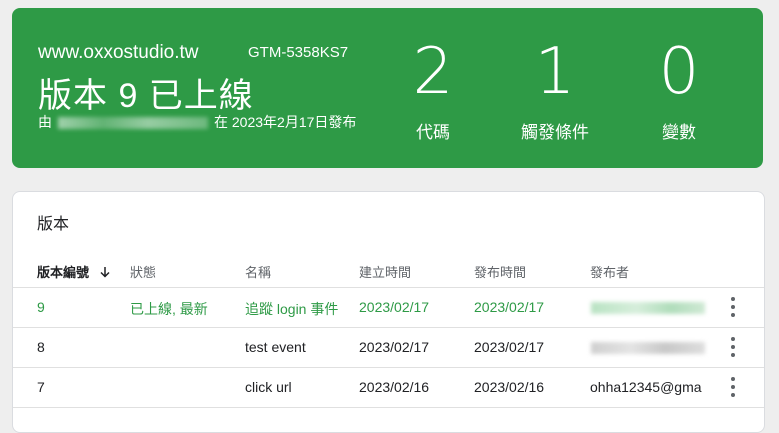  I want to click on versions-title: 版本, so click(53, 224).